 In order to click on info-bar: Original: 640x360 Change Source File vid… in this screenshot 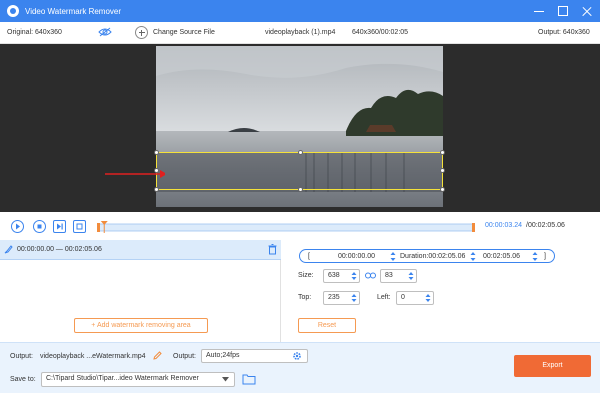, I will do `click(300, 33)`.